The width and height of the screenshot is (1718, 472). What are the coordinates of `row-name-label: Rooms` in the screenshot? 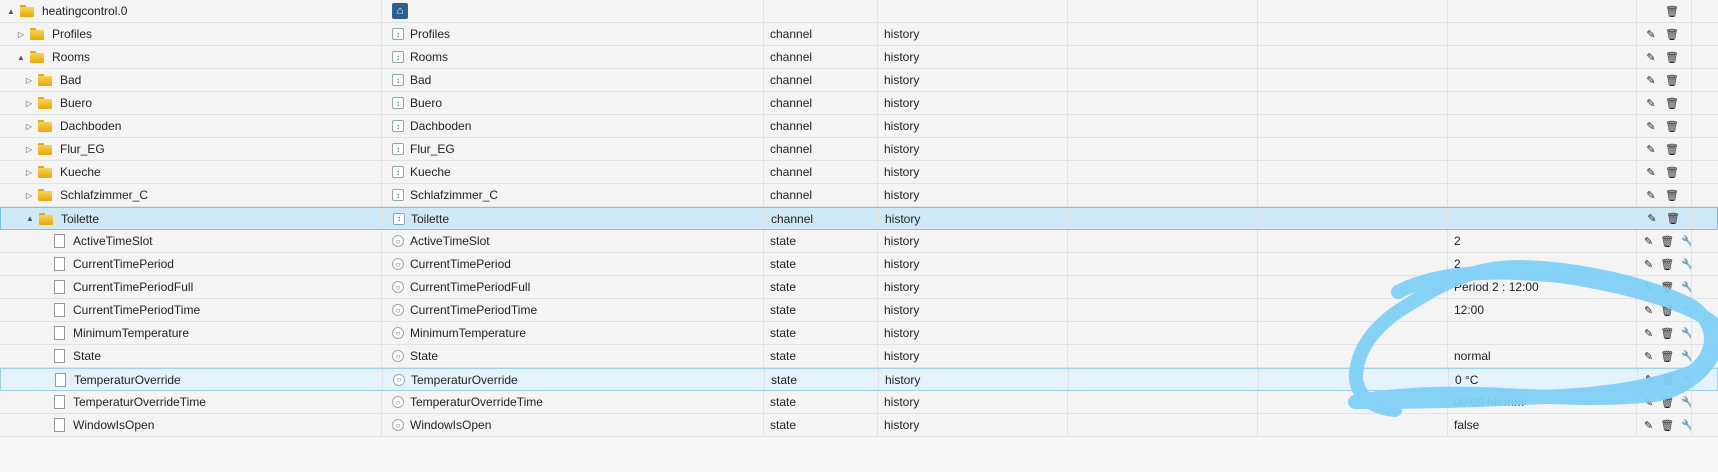 It's located at (429, 57).